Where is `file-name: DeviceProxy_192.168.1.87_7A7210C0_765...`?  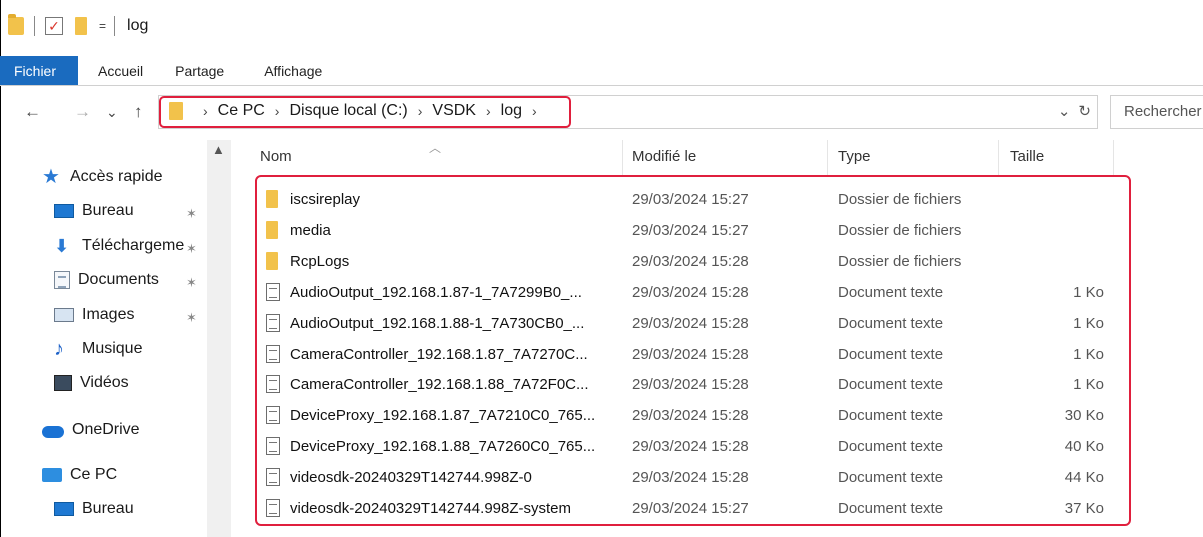 file-name: DeviceProxy_192.168.1.87_7A7210C0_765... is located at coordinates (443, 416).